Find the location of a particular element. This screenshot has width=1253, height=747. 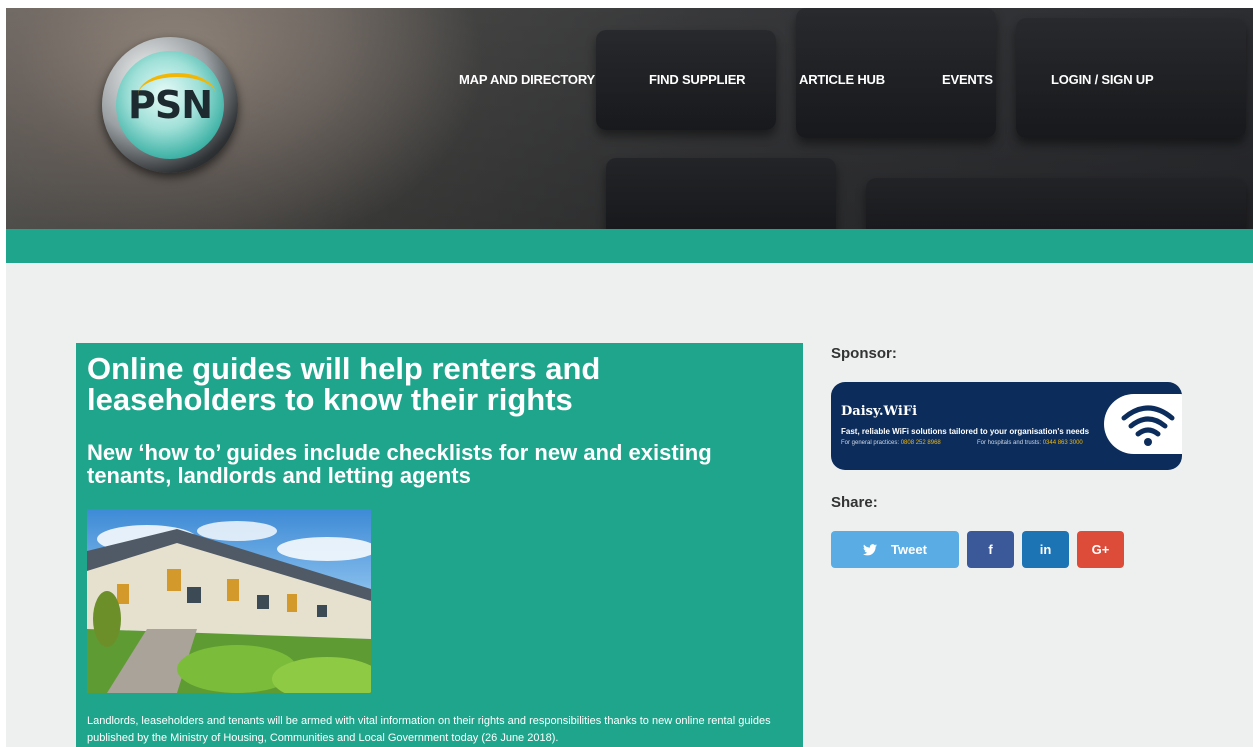

sponsor-brand: Daisy.WiFi is located at coordinates (879, 411).